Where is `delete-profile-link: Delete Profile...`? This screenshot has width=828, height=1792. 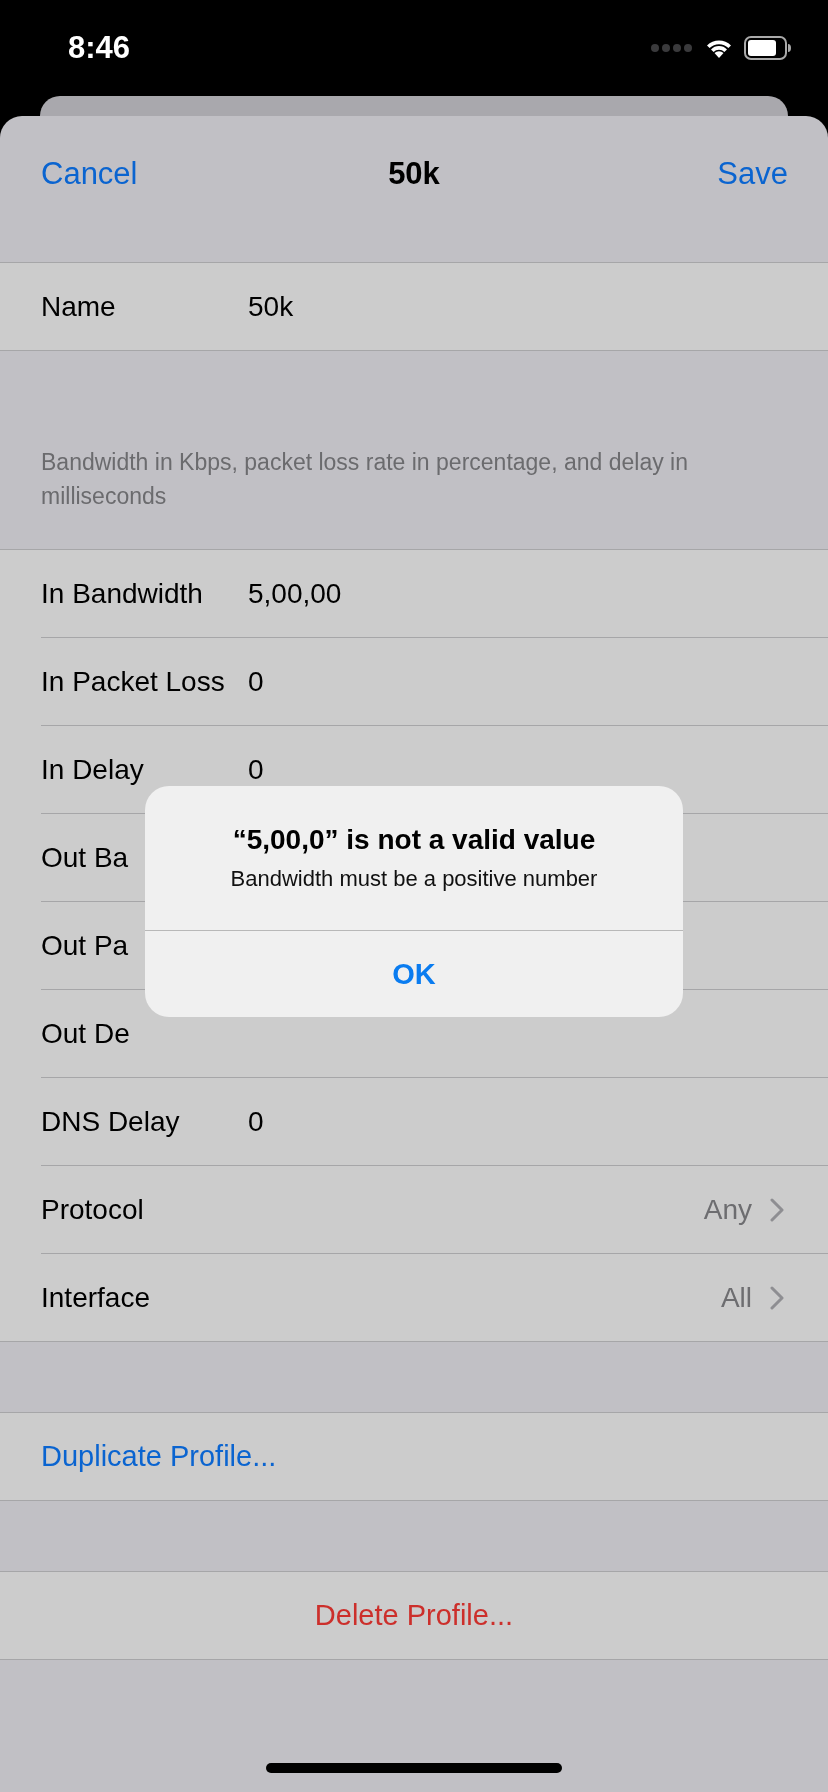 delete-profile-link: Delete Profile... is located at coordinates (414, 1615).